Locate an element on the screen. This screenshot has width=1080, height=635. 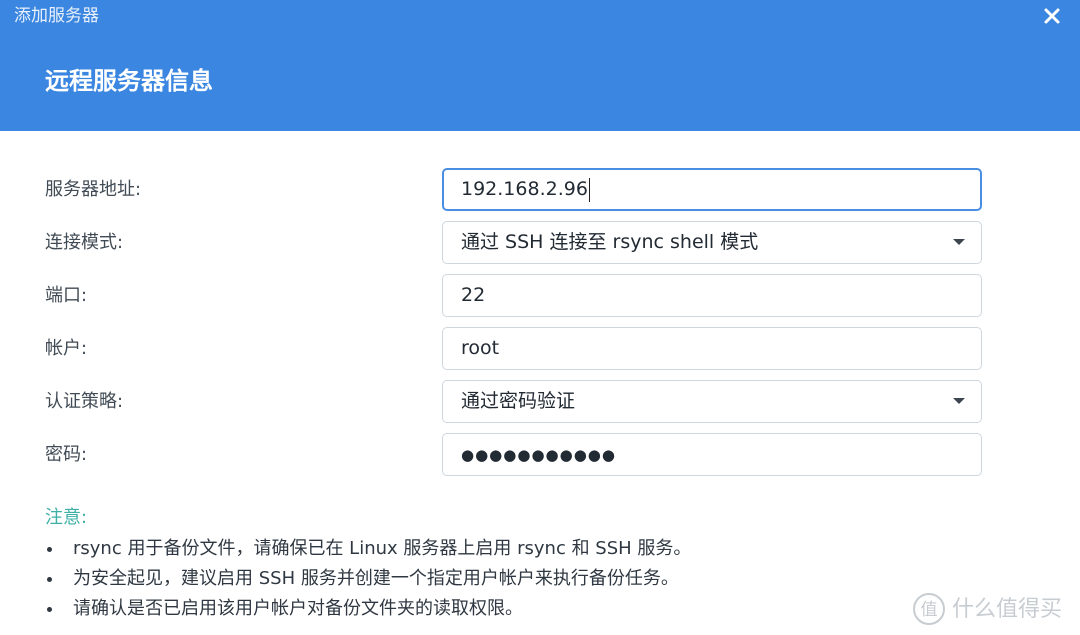
server-address-row: 服务器地址: 192.168.2.96 is located at coordinates (540, 190).